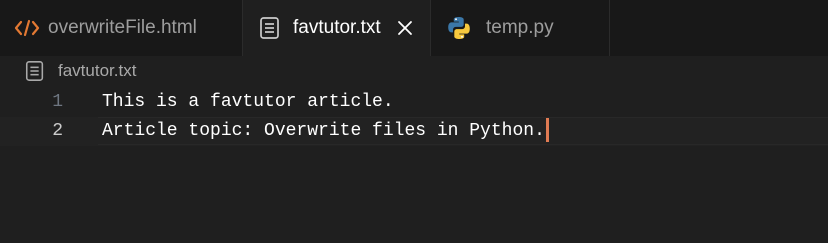 Image resolution: width=828 pixels, height=243 pixels. What do you see at coordinates (57, 131) in the screenshot?
I see `line-number: 2` at bounding box center [57, 131].